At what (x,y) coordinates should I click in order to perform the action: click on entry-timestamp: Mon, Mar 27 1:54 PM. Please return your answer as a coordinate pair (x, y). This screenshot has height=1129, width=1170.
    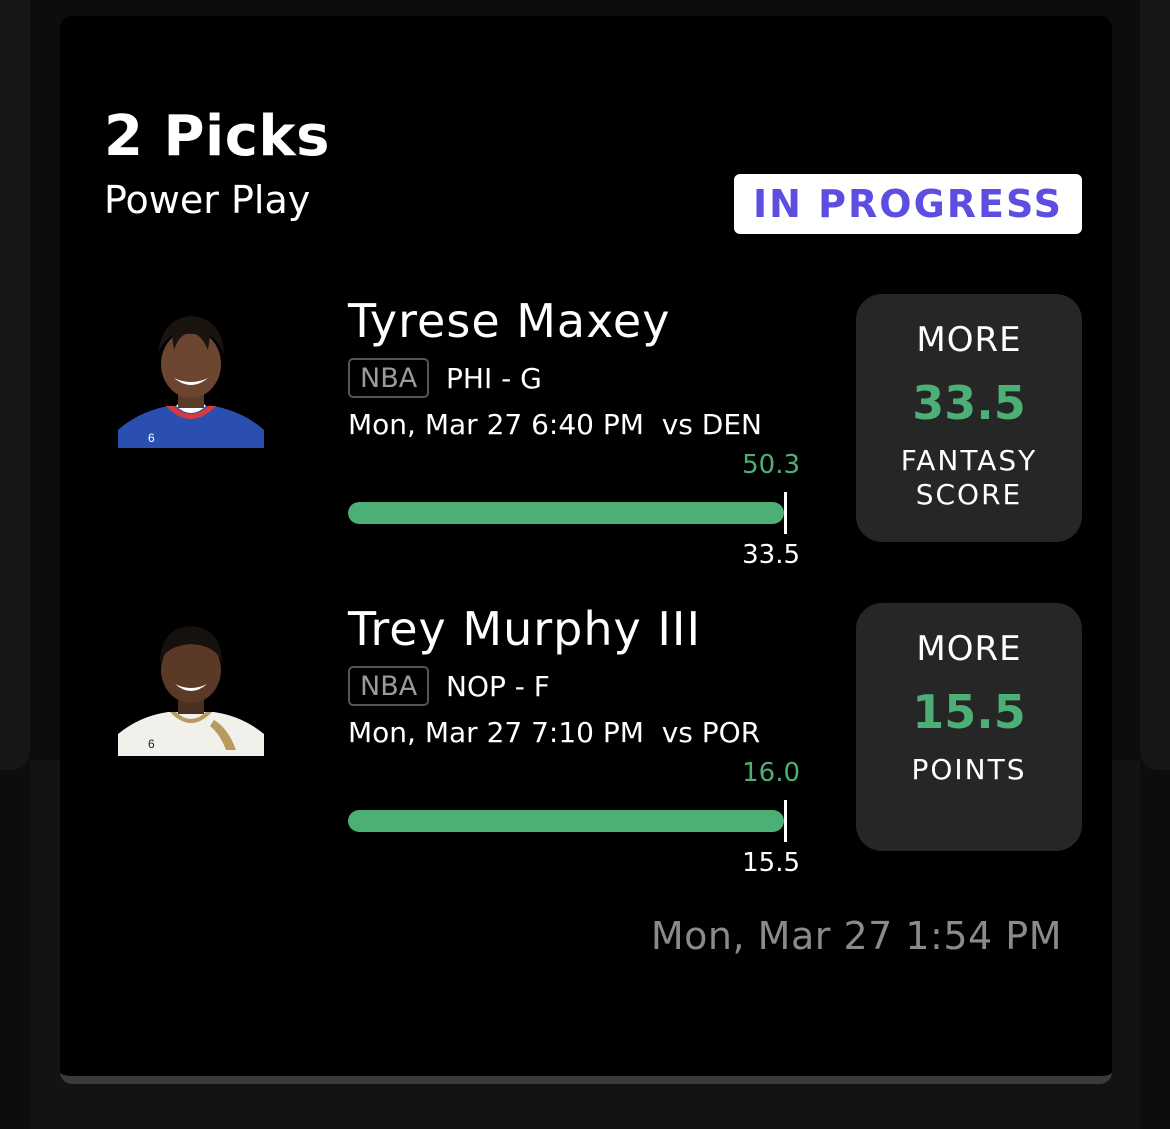
    Looking at the image, I should click on (856, 936).